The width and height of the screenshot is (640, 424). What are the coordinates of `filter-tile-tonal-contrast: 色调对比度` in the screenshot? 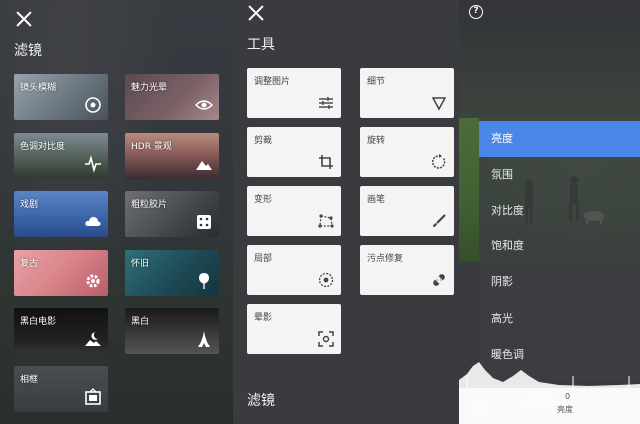 It's located at (61, 156).